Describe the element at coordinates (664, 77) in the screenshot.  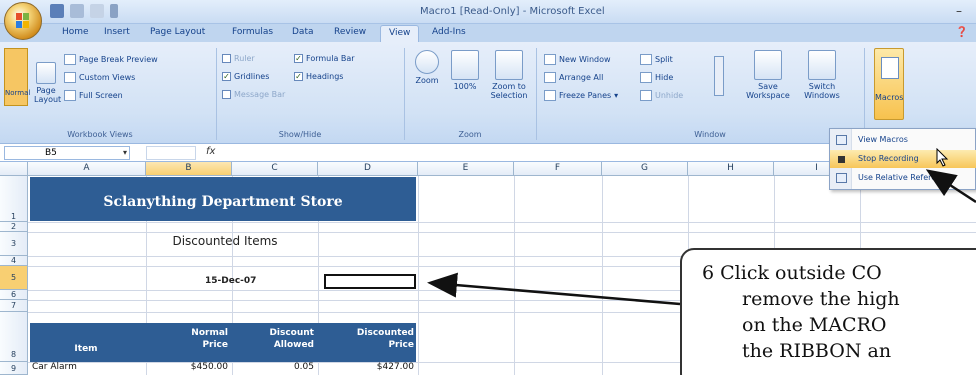
I see `hide-label: Hide` at that location.